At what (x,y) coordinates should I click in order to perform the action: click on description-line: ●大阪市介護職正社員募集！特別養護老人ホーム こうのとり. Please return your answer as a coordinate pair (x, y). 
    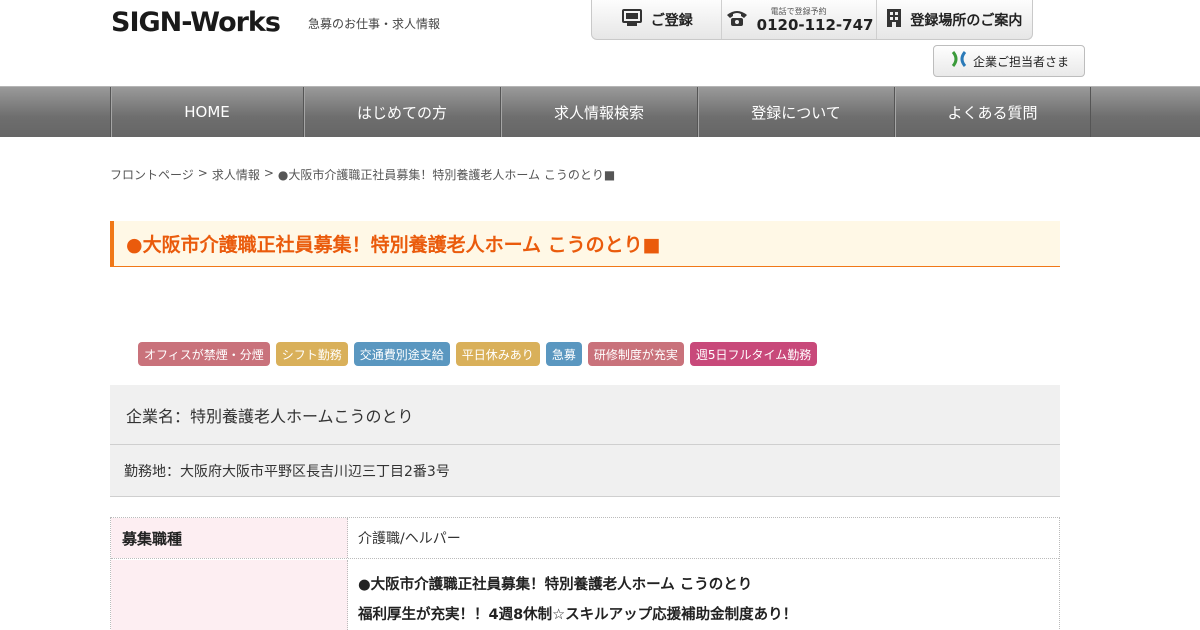
    Looking at the image, I should click on (555, 585).